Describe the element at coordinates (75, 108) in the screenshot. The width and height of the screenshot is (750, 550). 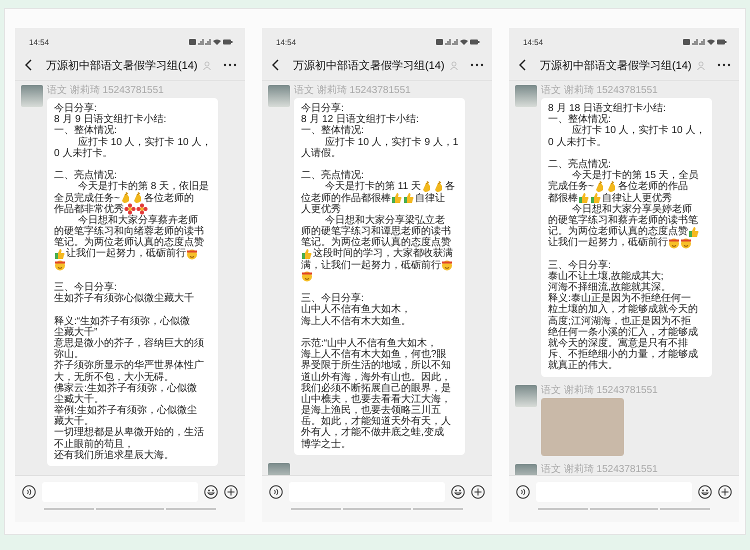
I see `message-text: 今日分享:` at that location.